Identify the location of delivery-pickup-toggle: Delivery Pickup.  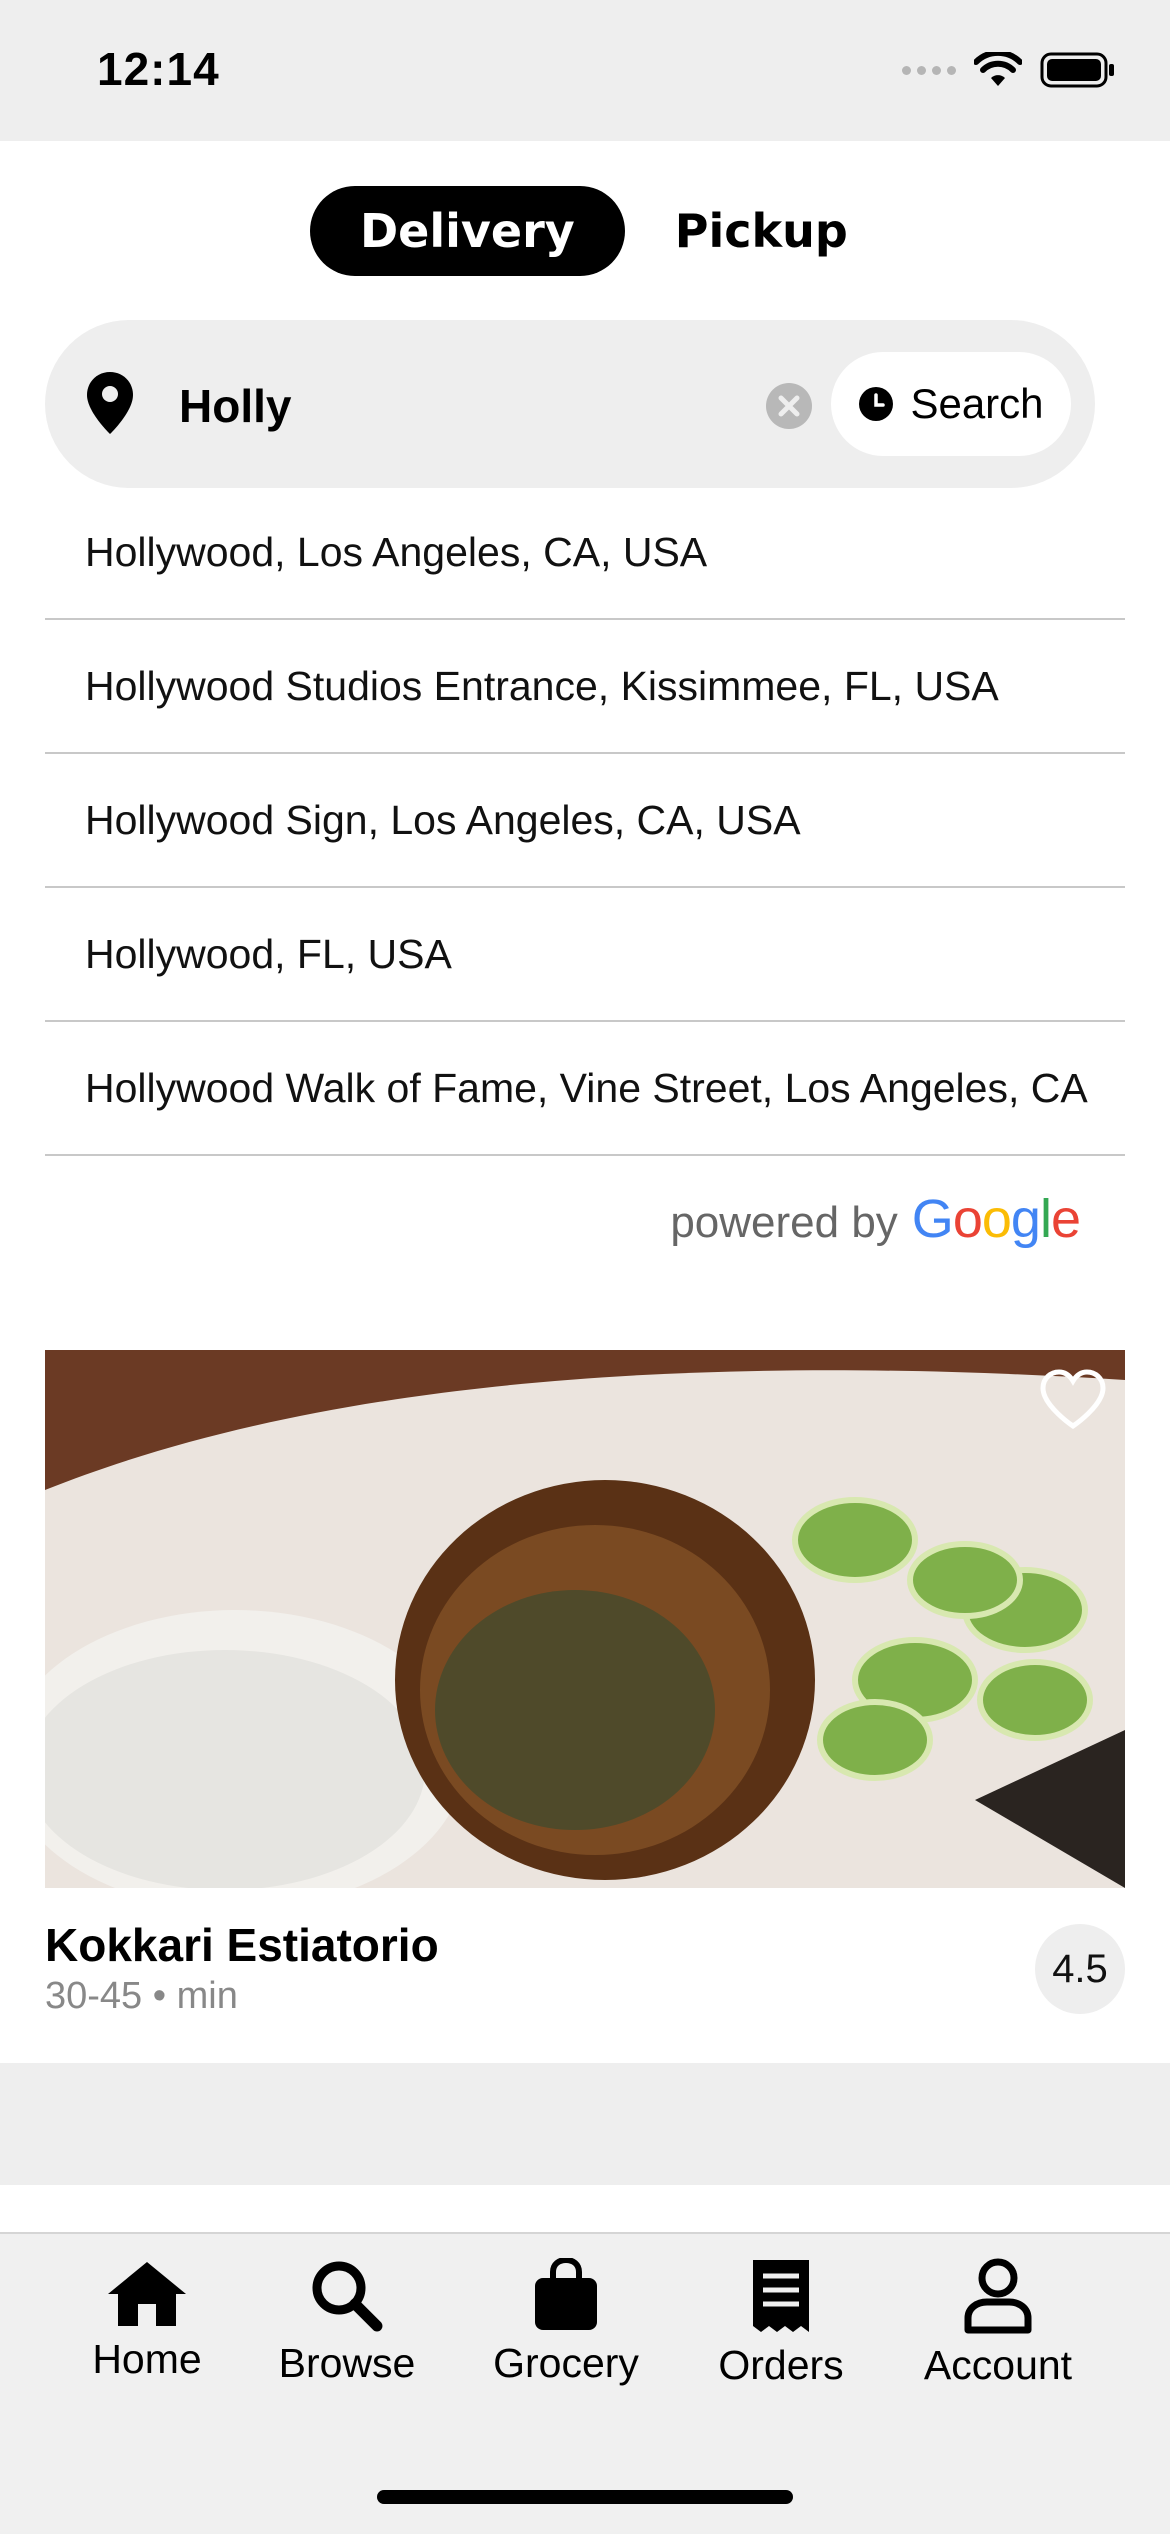
(604, 231).